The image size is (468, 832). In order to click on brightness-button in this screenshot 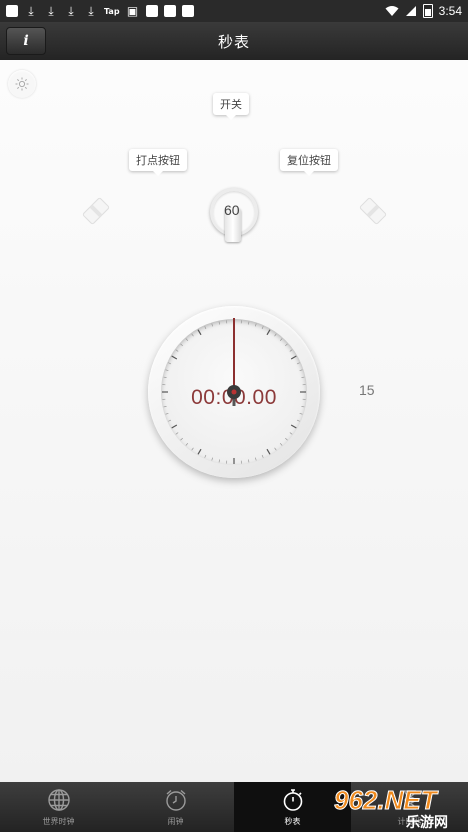, I will do `click(22, 84)`.